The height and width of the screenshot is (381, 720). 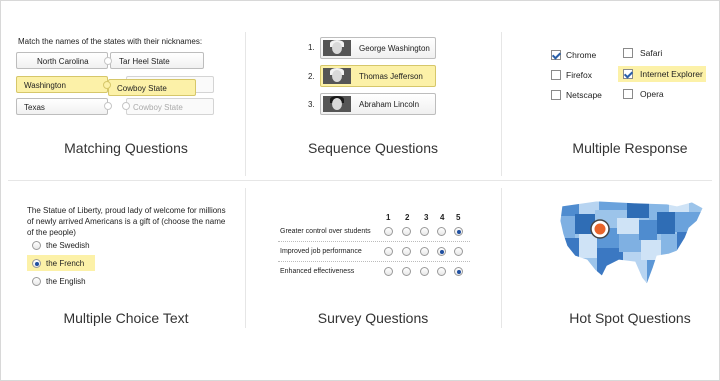 What do you see at coordinates (66, 281) in the screenshot?
I see `radio-label: the English` at bounding box center [66, 281].